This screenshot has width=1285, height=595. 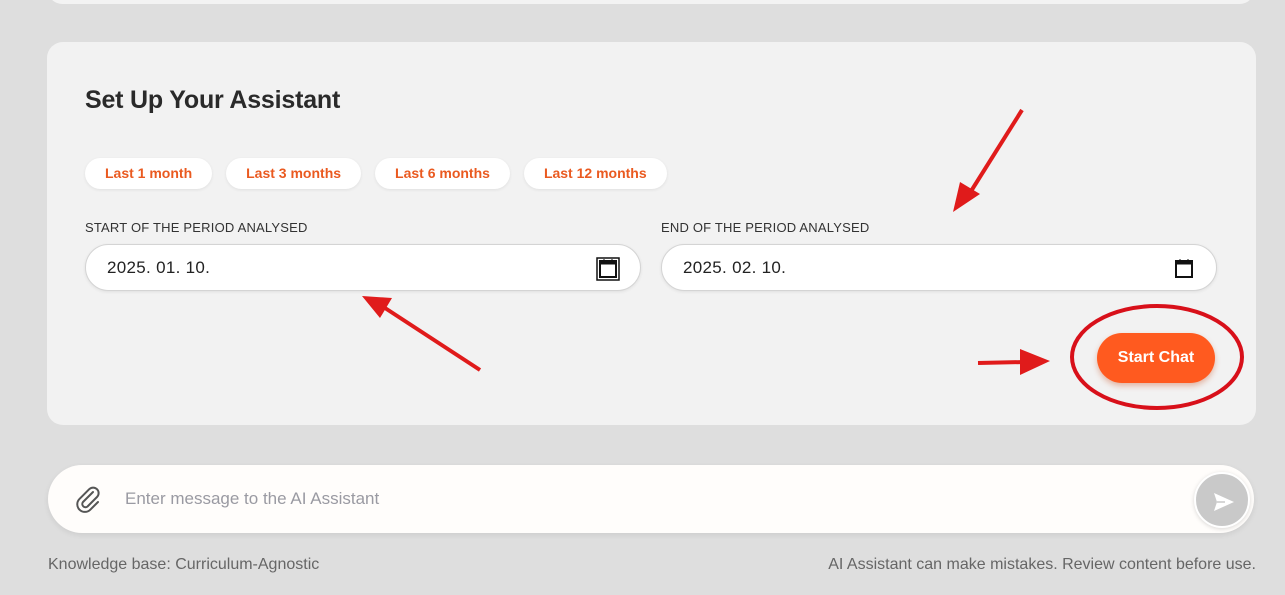 I want to click on message-input, so click(x=650, y=499).